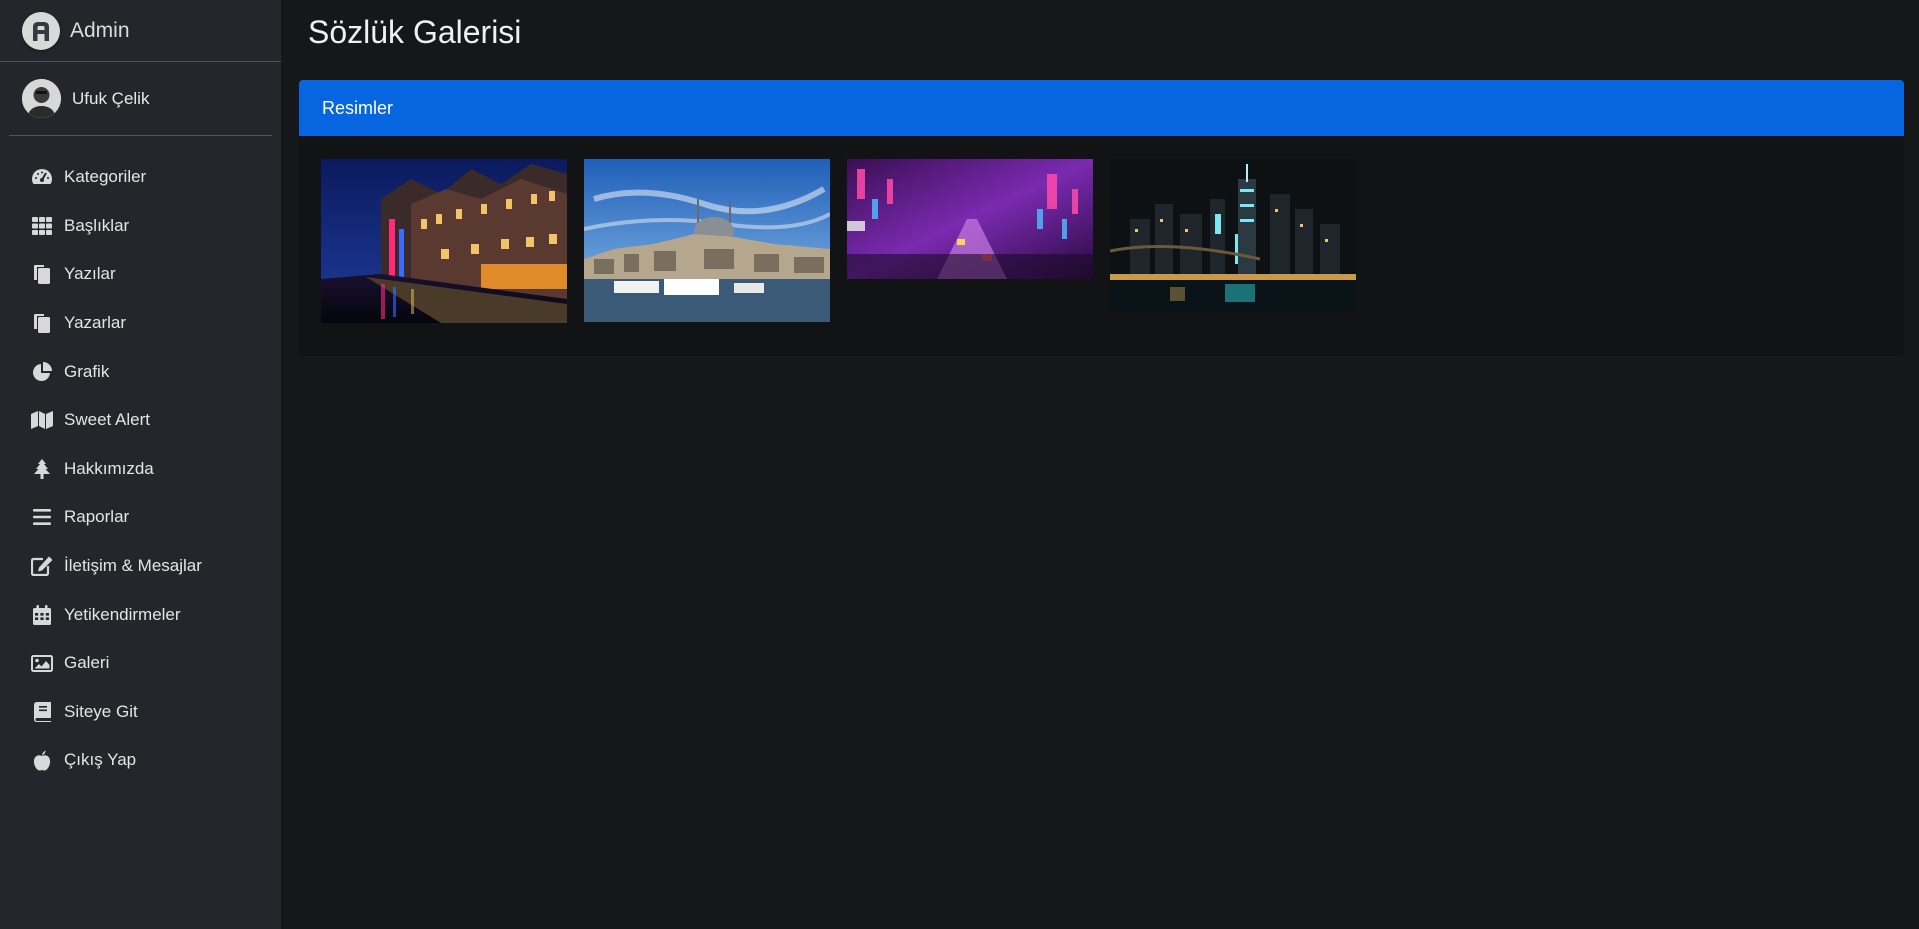  I want to click on brand-link: Admin, so click(140, 31).